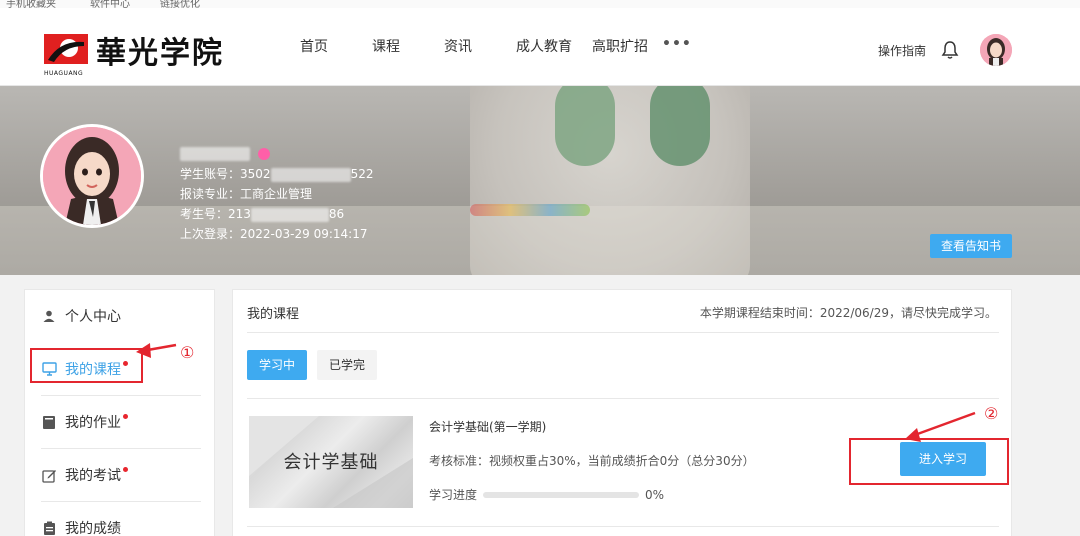 This screenshot has width=1080, height=536. What do you see at coordinates (187, 352) in the screenshot?
I see `annotation-number-one: ①` at bounding box center [187, 352].